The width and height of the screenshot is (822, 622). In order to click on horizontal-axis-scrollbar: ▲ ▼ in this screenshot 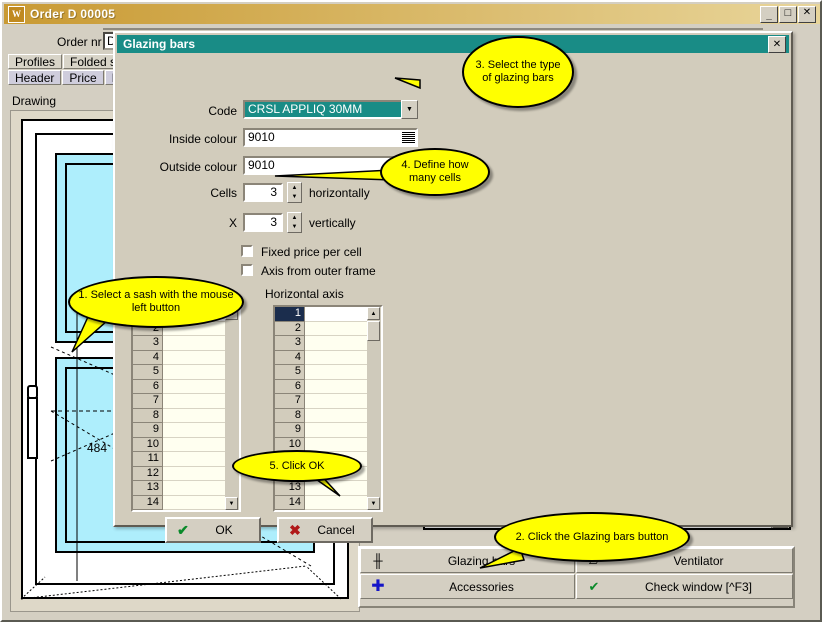, I will do `click(374, 408)`.